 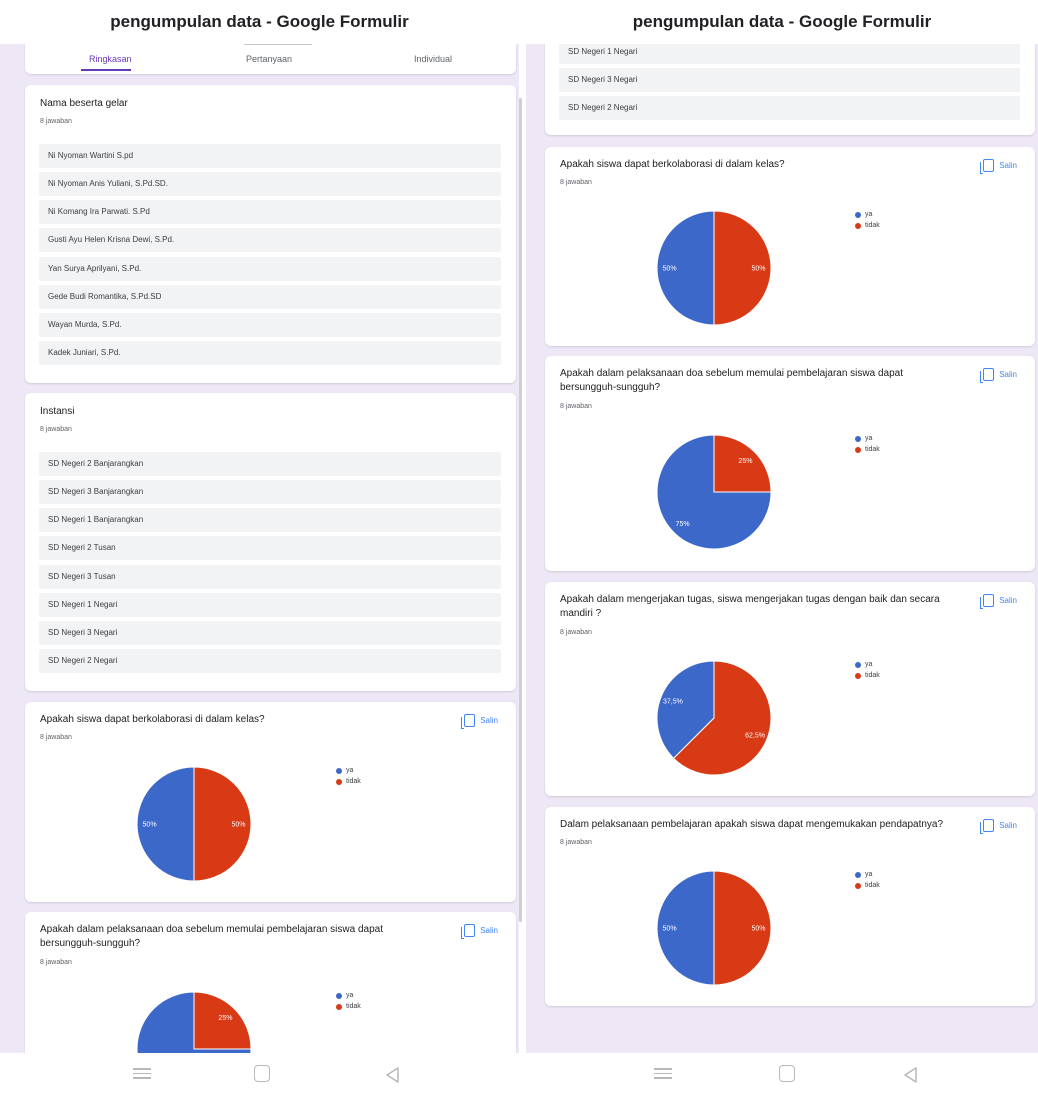 I want to click on pie-label-ya: 50%, so click(x=670, y=269).